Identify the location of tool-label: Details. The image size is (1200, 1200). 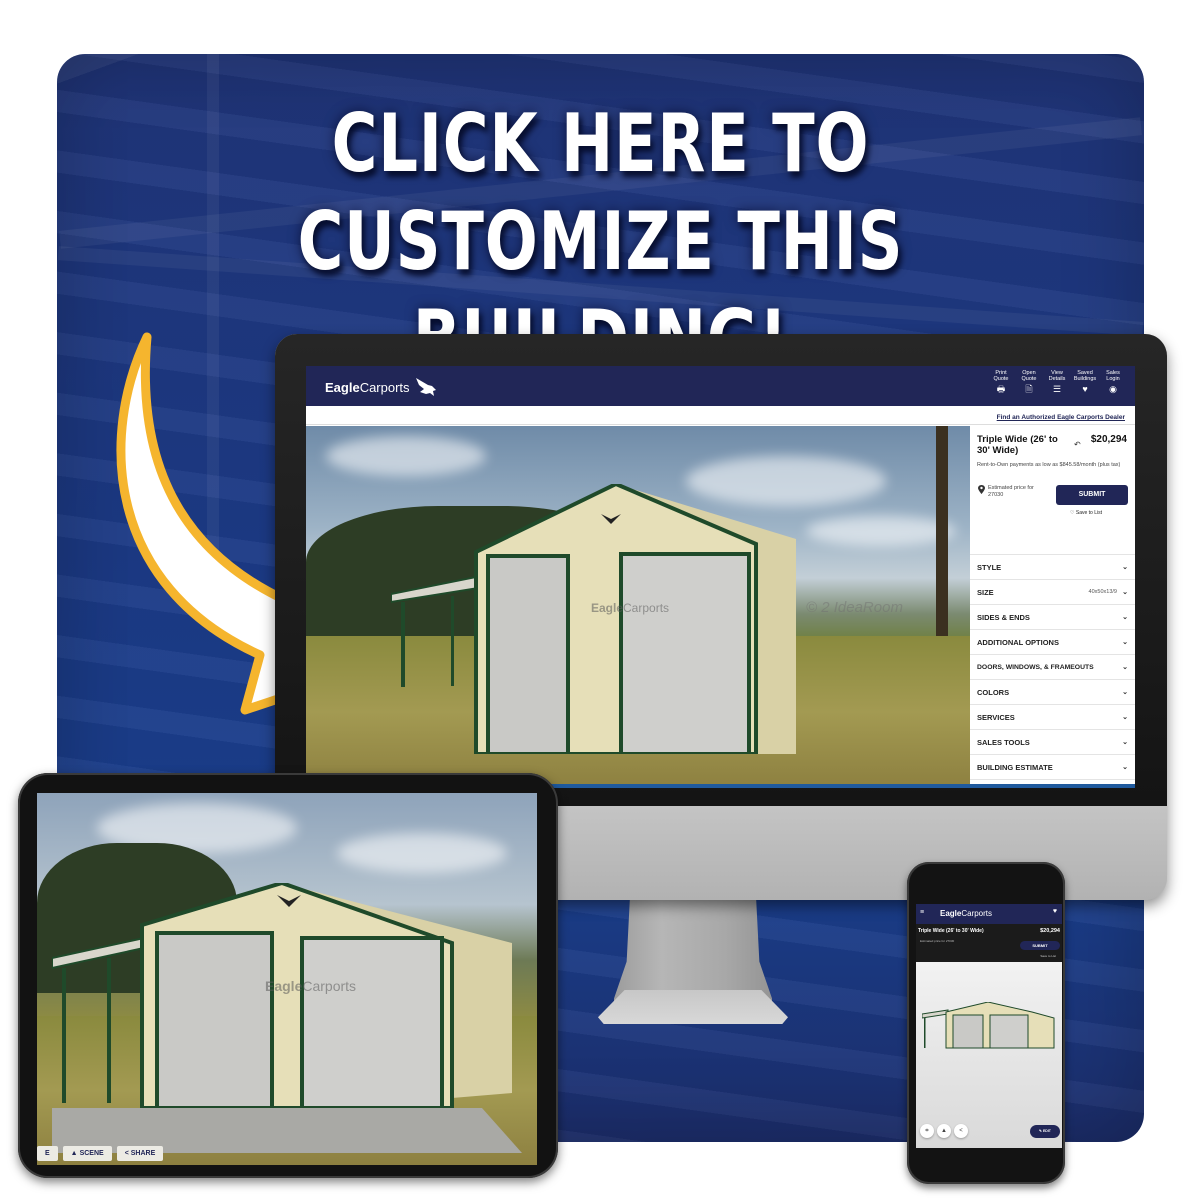
(1057, 379).